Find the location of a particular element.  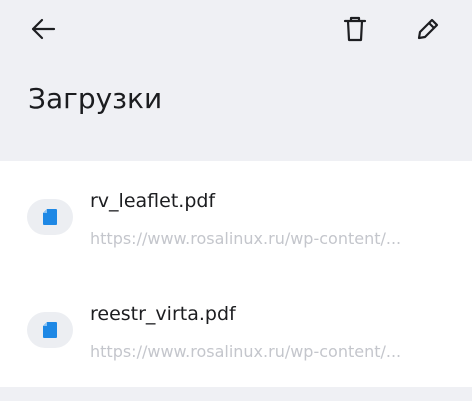

pencil-icon is located at coordinates (428, 29).